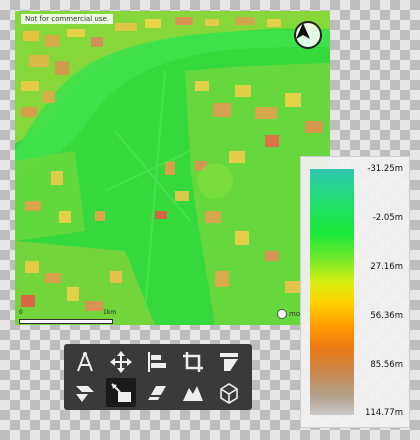 Image resolution: width=420 pixels, height=440 pixels. What do you see at coordinates (386, 316) in the screenshot?
I see `legend-label: 56.36m` at bounding box center [386, 316].